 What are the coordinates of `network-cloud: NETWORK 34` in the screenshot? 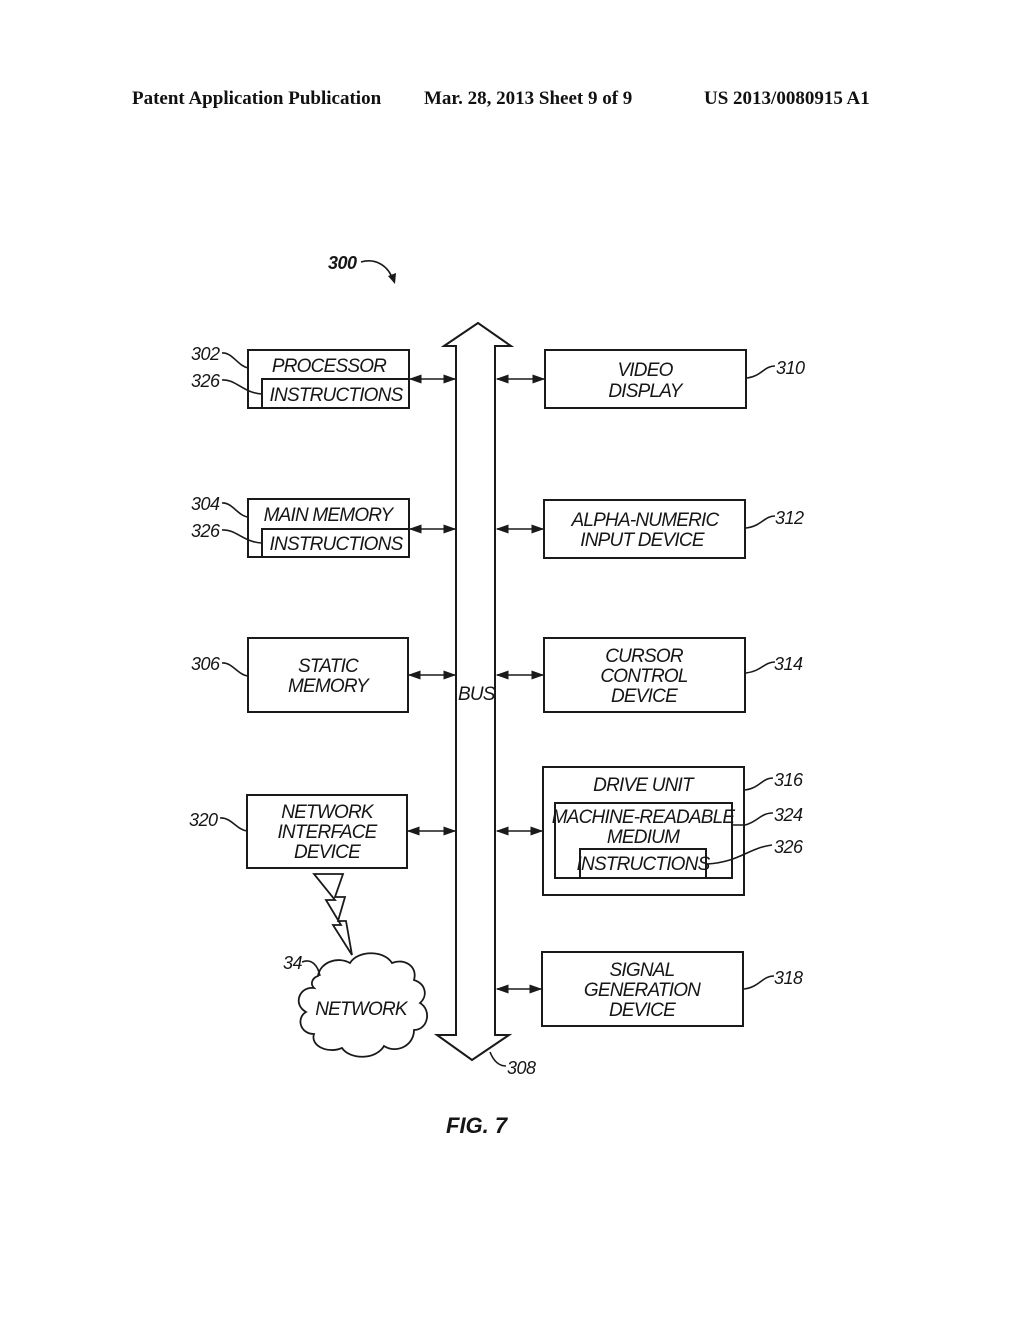 It's located at (355, 1005).